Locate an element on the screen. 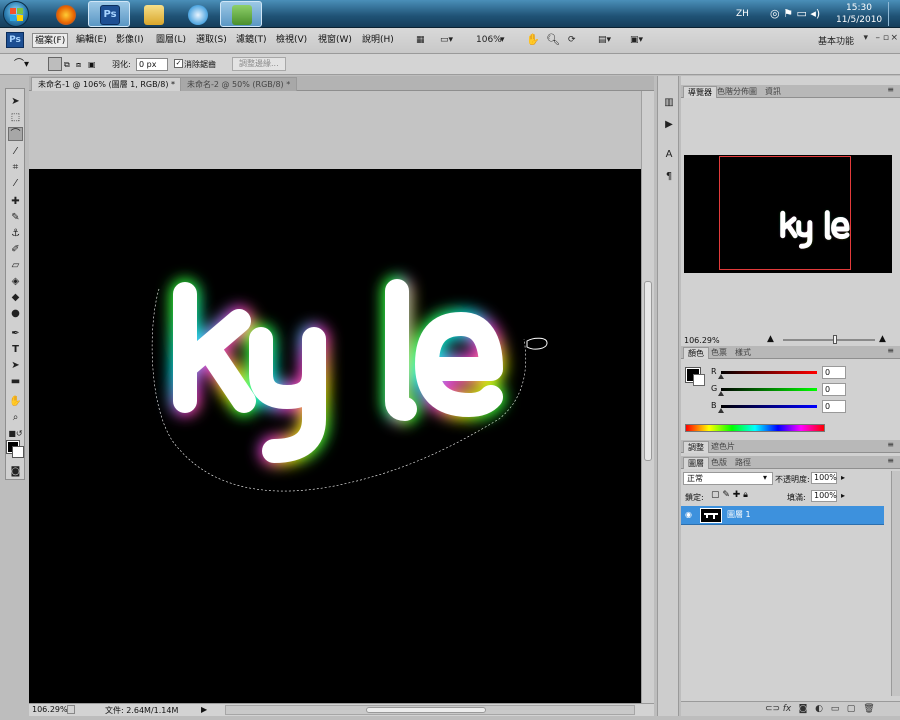  tab-paths: 路徑 is located at coordinates (743, 463).